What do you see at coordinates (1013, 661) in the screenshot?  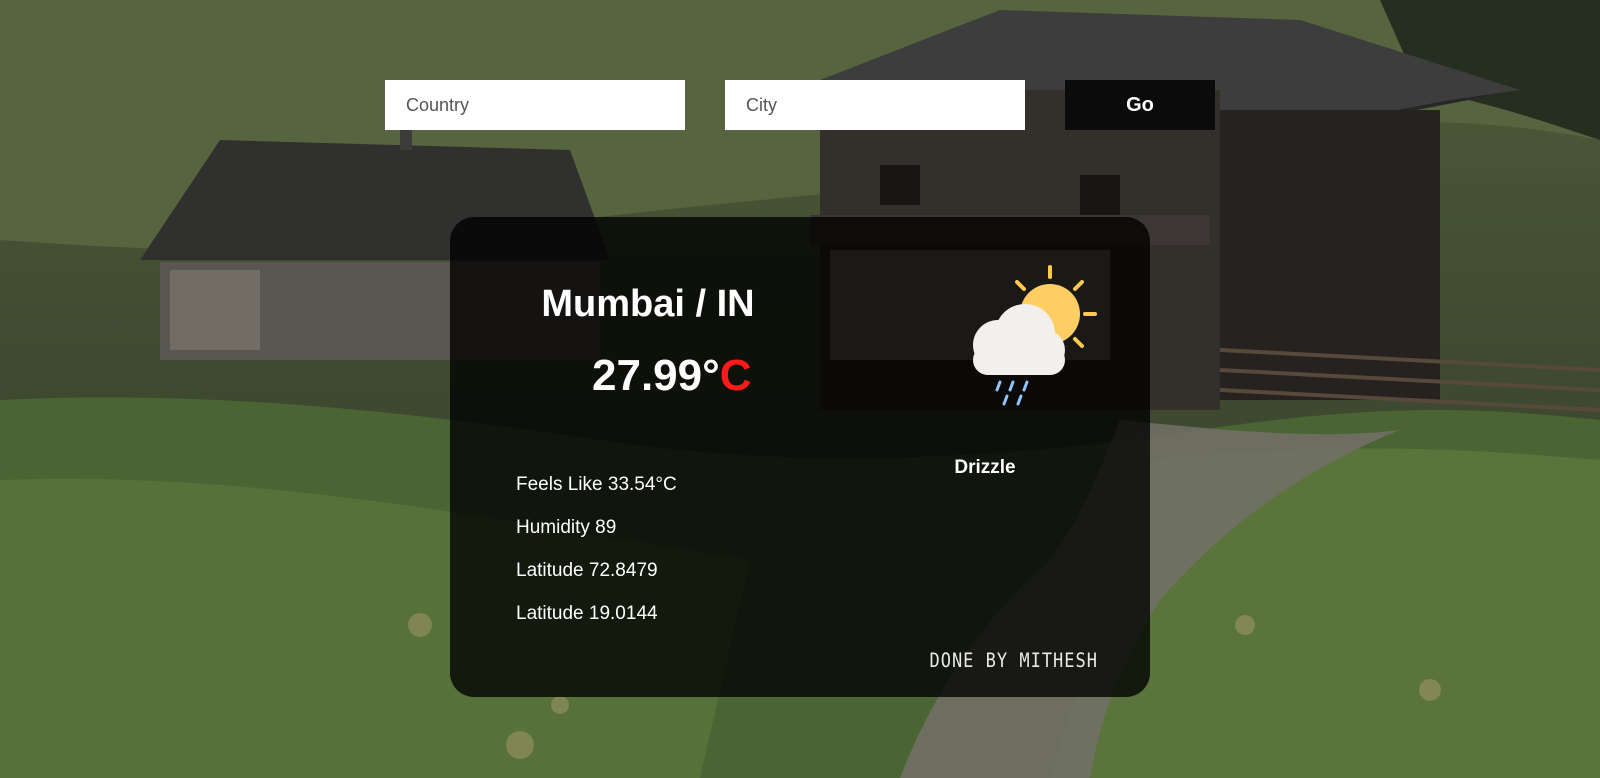 I see `footer-credit: DONE BY MITHESH` at bounding box center [1013, 661].